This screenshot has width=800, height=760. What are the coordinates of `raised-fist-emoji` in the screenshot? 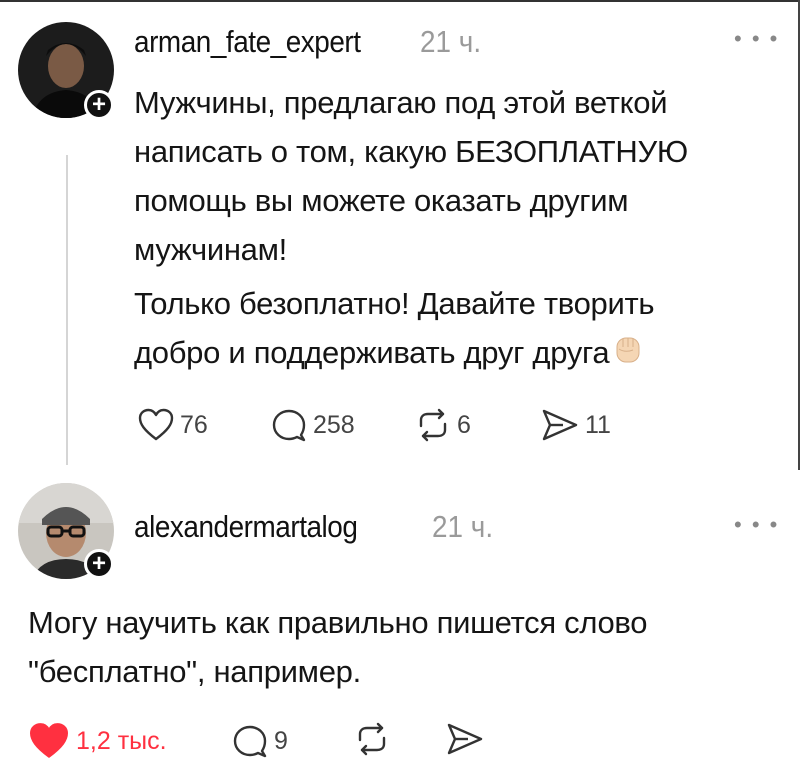 It's located at (628, 349).